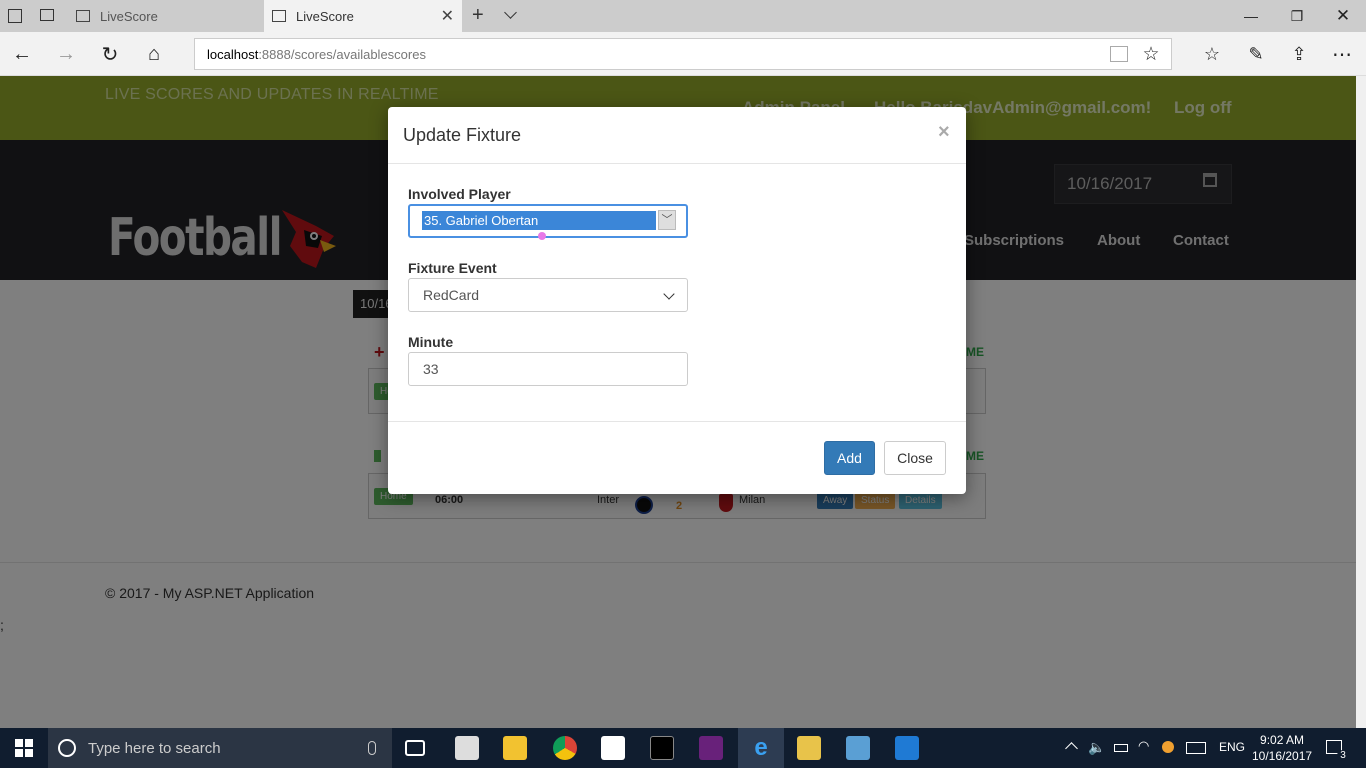 This screenshot has width=1366, height=768. What do you see at coordinates (110, 54) in the screenshot?
I see `refresh-icon: ↻` at bounding box center [110, 54].